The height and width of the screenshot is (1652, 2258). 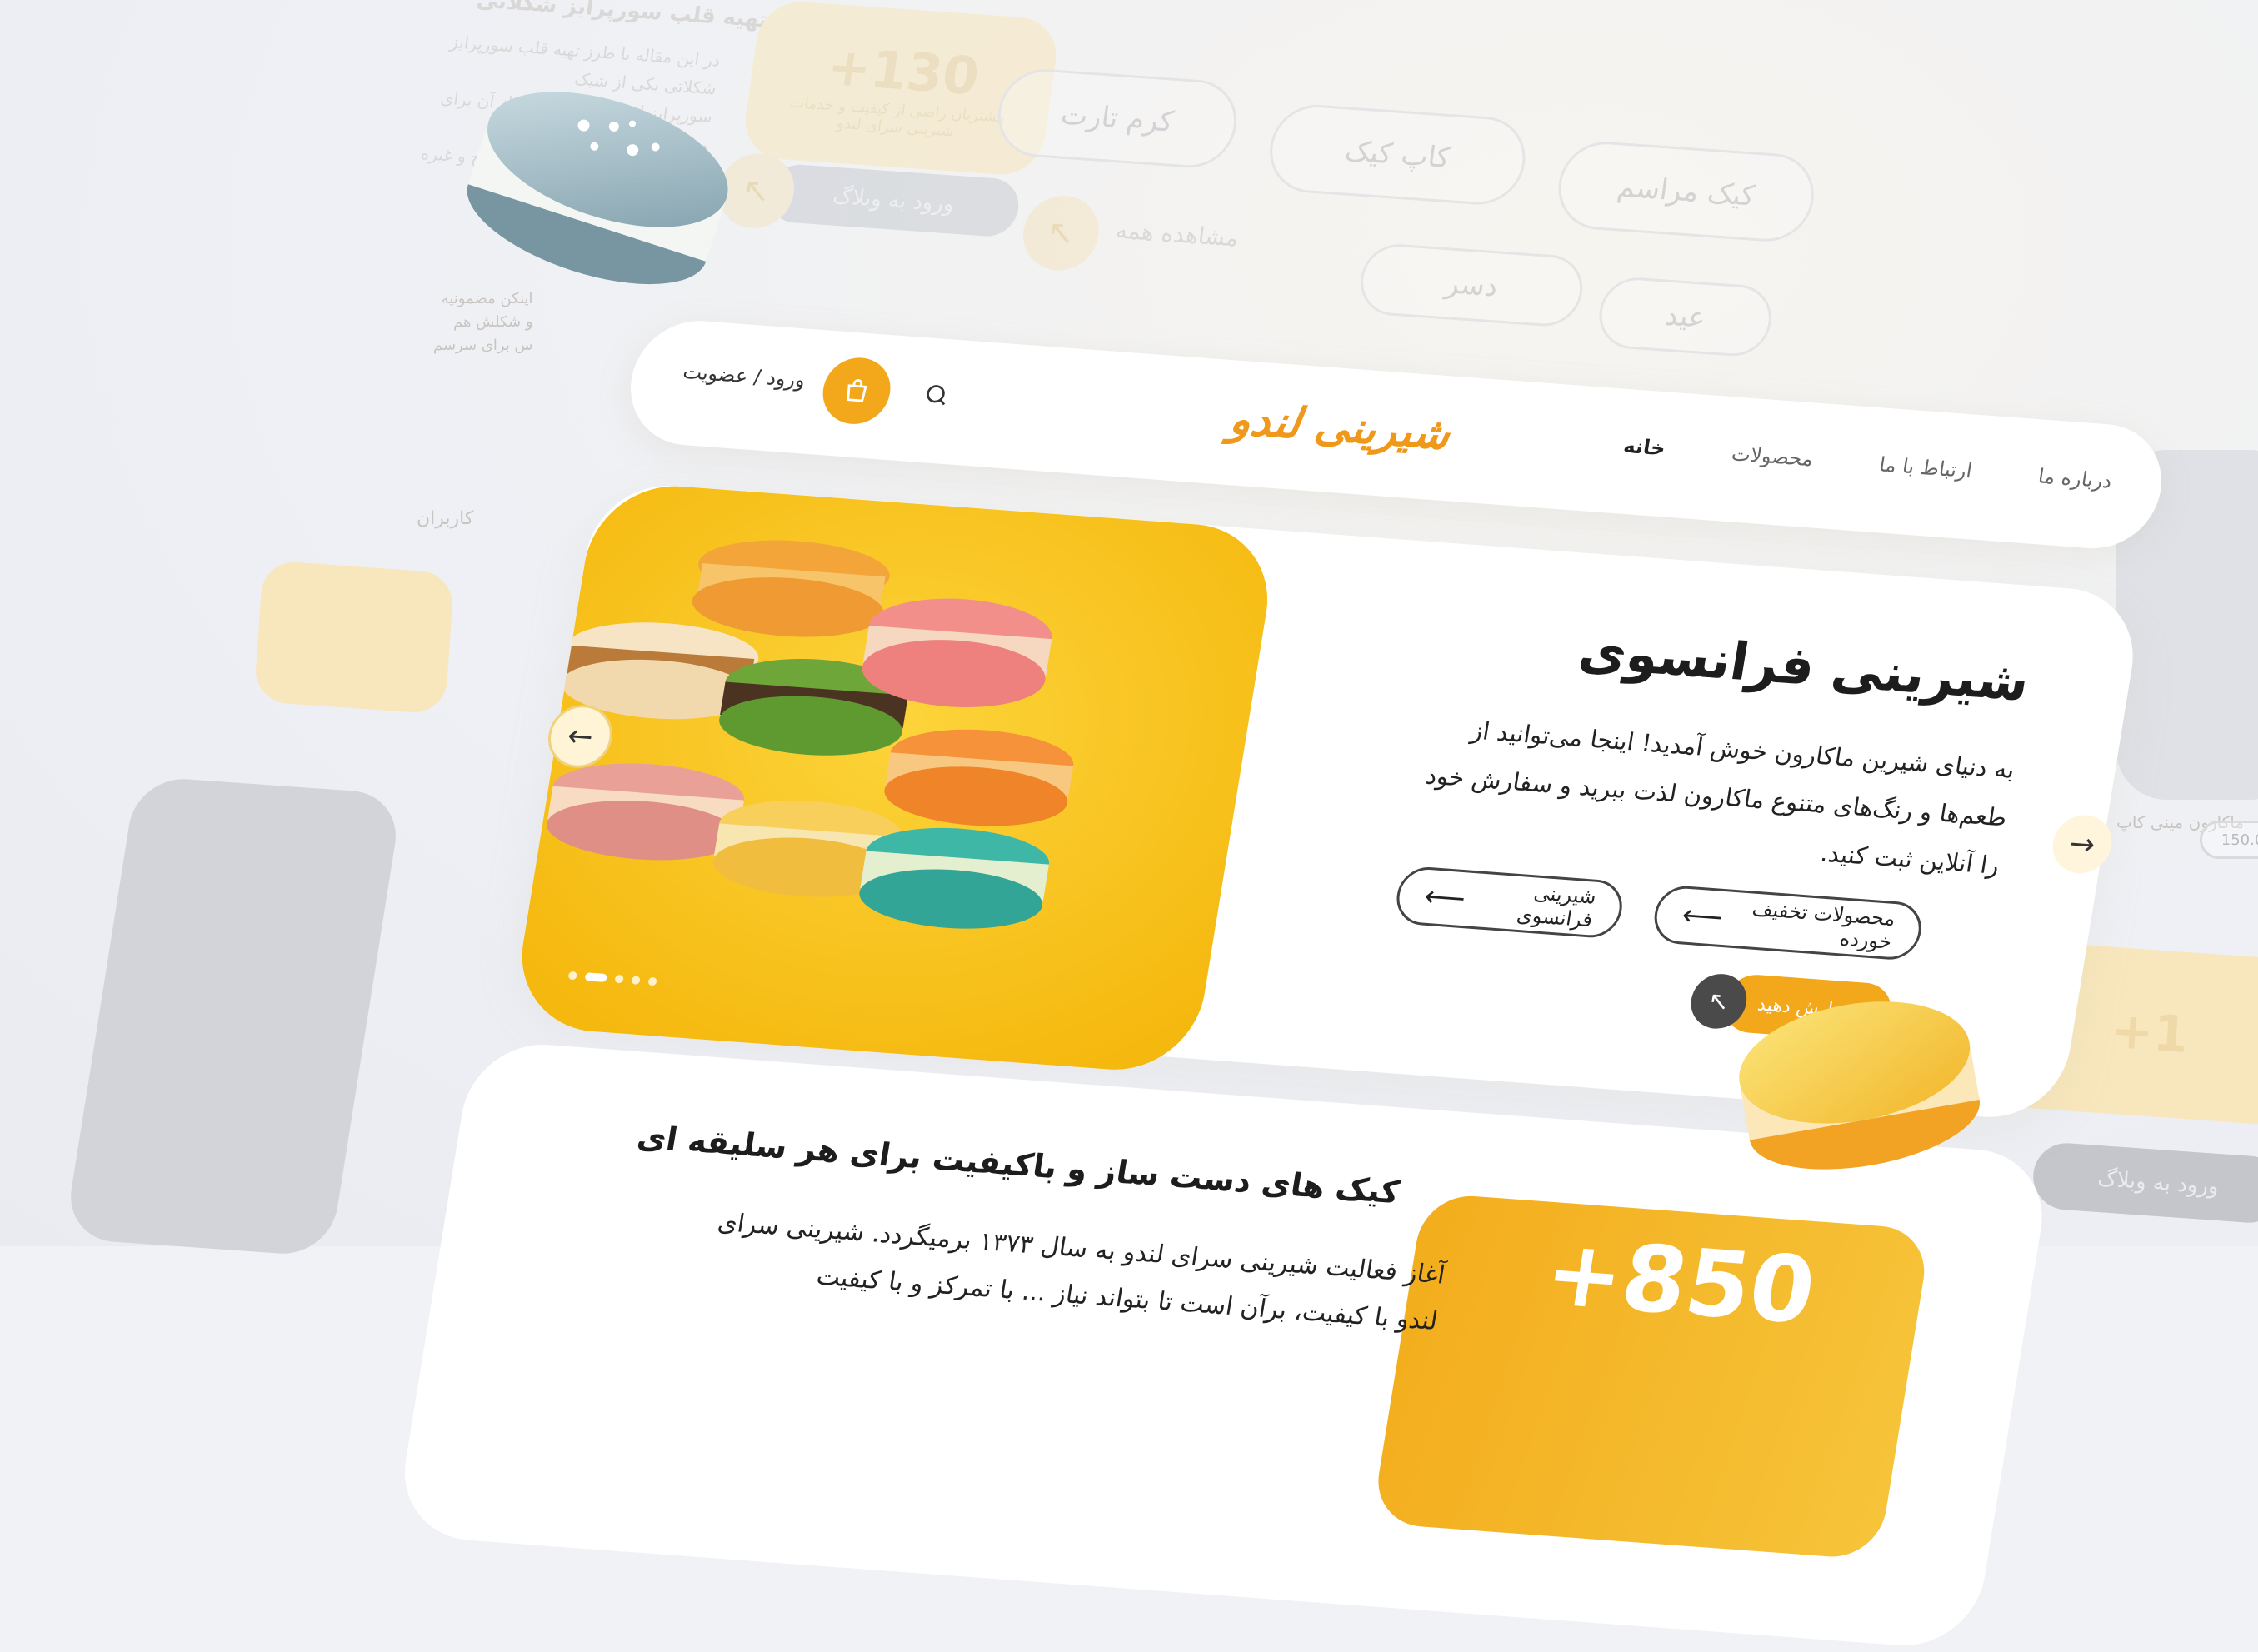 What do you see at coordinates (1804, 666) in the screenshot?
I see `hero-title: شیرینی فرانسوی` at bounding box center [1804, 666].